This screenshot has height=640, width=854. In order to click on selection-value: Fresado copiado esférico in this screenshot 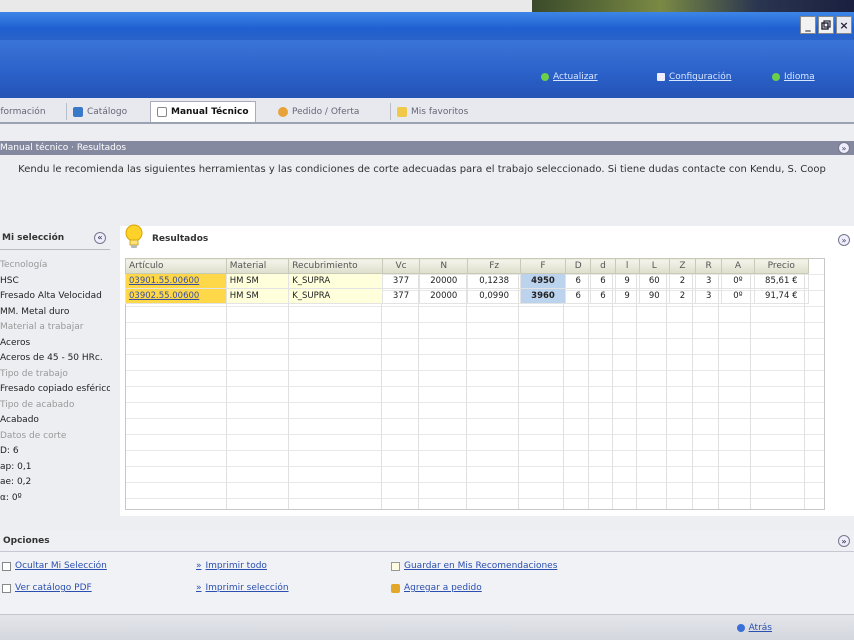, I will do `click(55, 389)`.